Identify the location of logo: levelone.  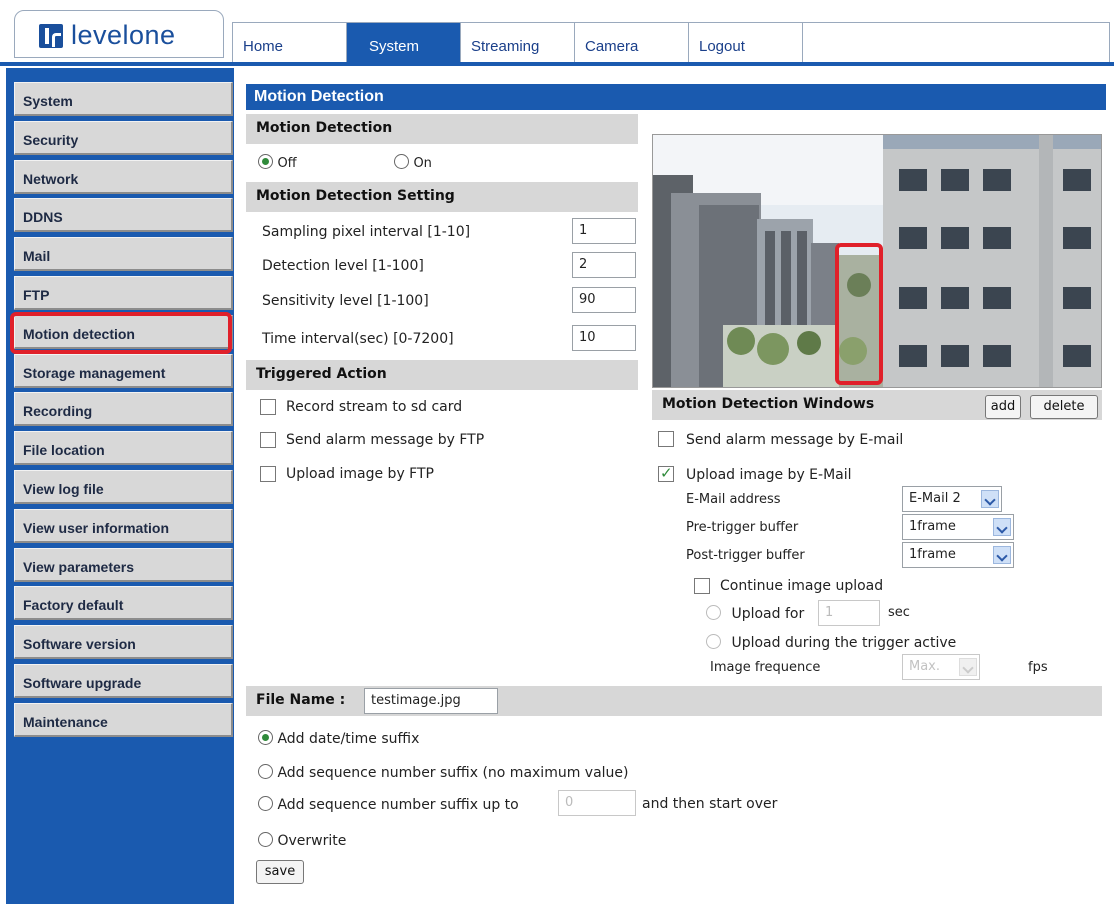
(119, 34).